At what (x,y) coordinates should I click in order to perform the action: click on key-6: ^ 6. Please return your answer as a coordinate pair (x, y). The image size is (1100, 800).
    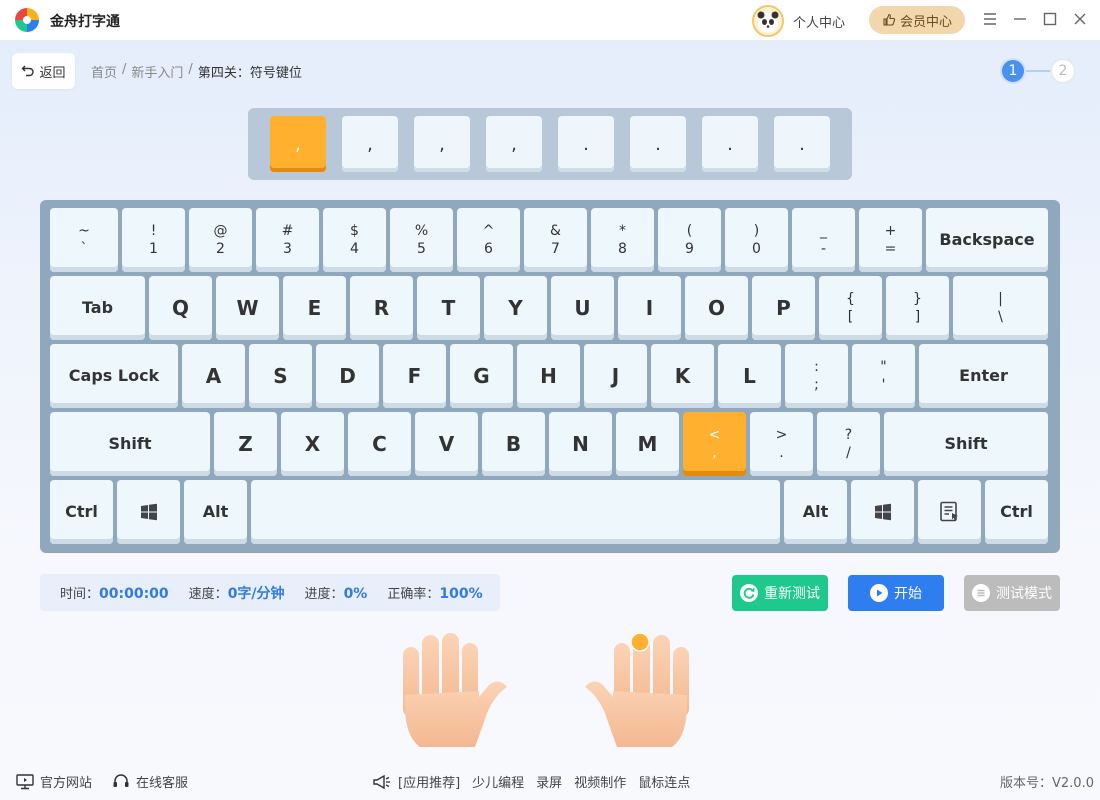
    Looking at the image, I should click on (488, 240).